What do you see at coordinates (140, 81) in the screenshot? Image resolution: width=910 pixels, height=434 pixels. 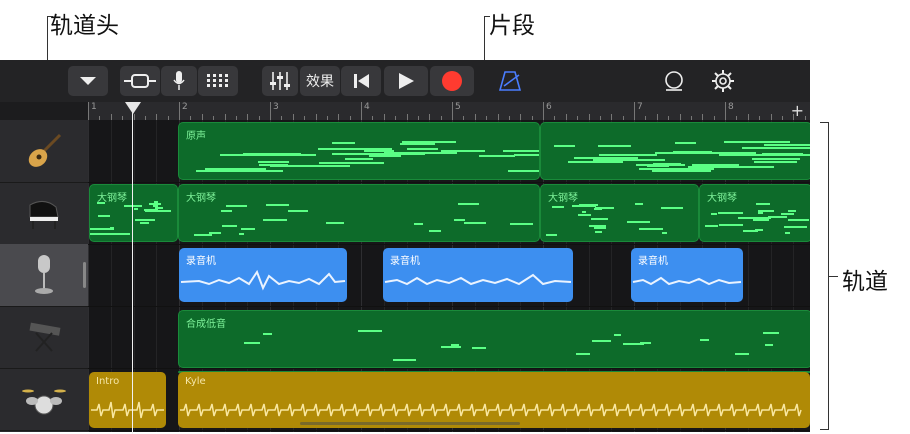 I see `view-toggle-button` at bounding box center [140, 81].